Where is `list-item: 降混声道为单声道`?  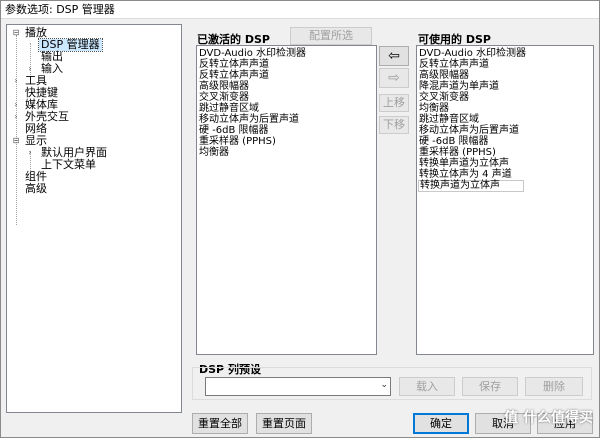
list-item: 降混声道为单声道 is located at coordinates (505, 86).